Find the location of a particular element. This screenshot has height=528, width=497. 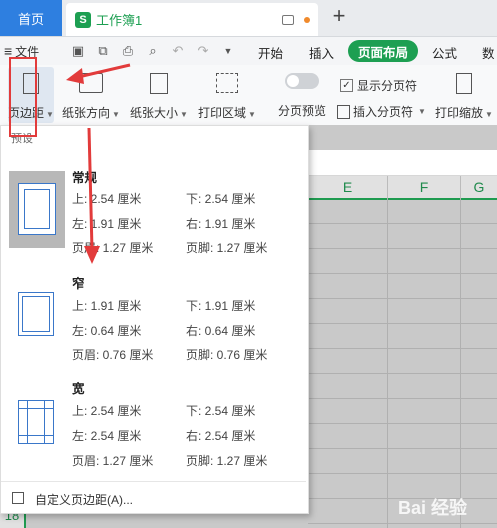

arrow-head-horizontal is located at coordinates (75, 76).